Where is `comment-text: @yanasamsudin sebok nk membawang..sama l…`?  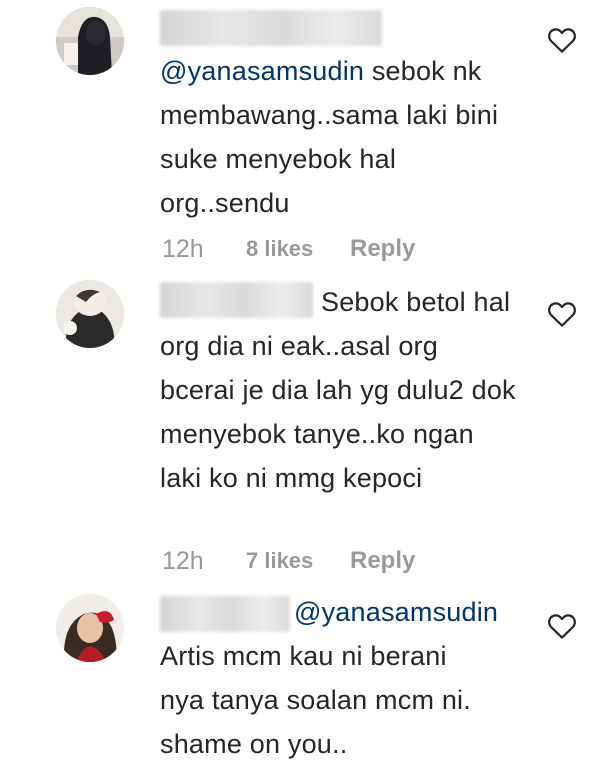 comment-text: @yanasamsudin sebok nk membawang..sama l… is located at coordinates (340, 137).